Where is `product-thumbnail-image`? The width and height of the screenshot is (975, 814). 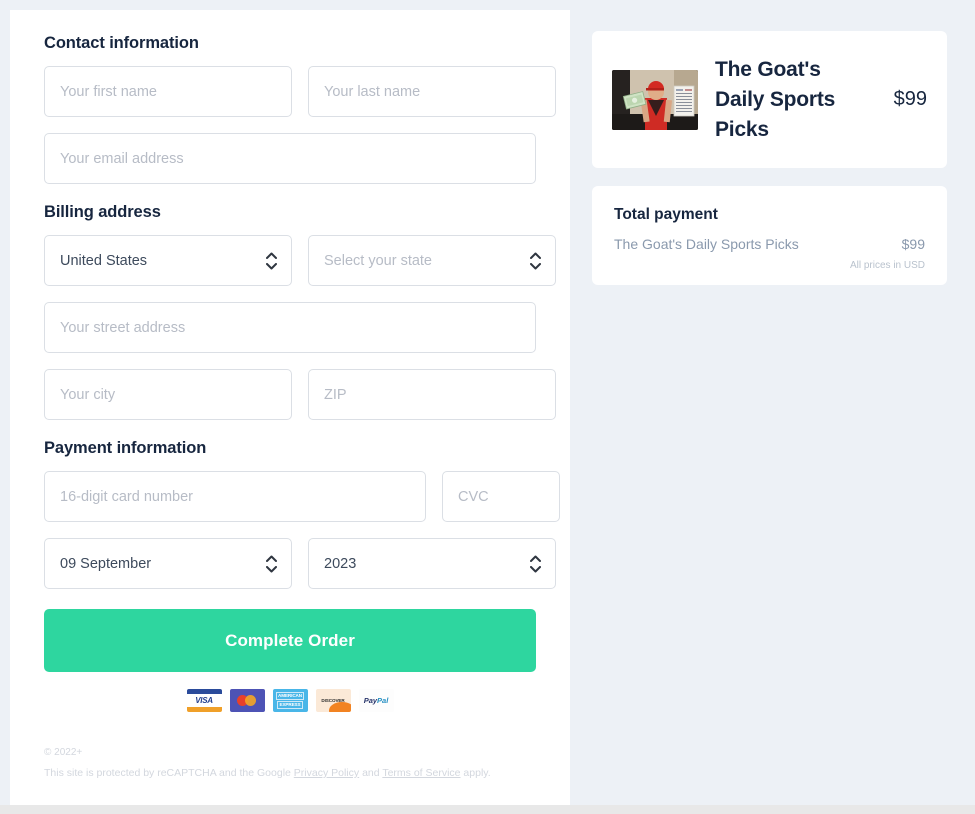 product-thumbnail-image is located at coordinates (655, 99).